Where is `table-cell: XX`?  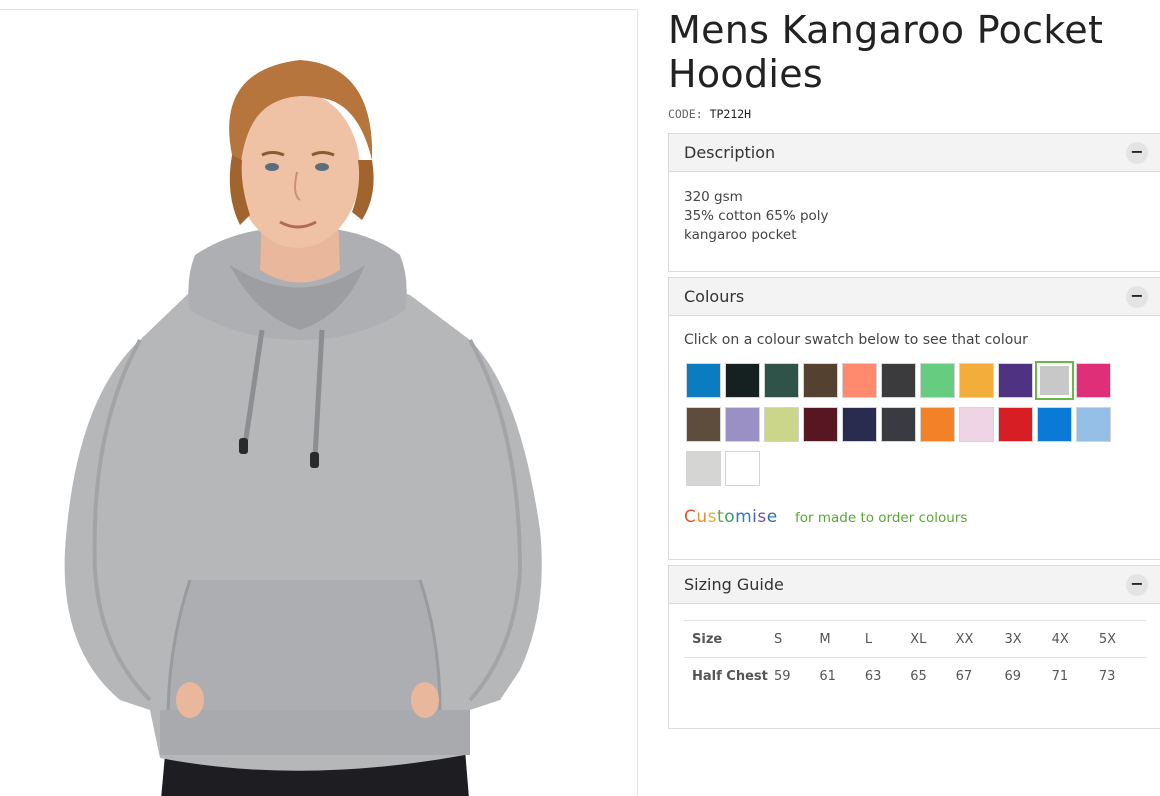
table-cell: XX is located at coordinates (980, 639).